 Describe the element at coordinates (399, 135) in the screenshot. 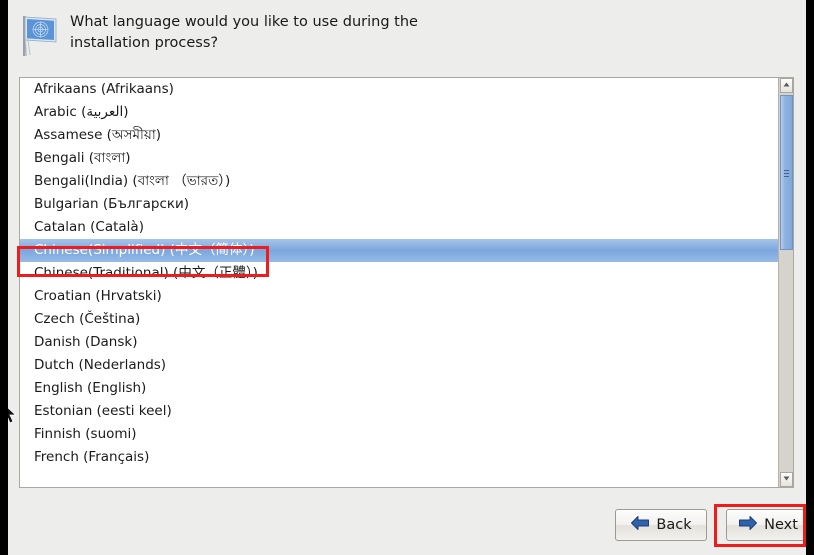

I see `list-item: Assamese (অসমীয়া)` at that location.